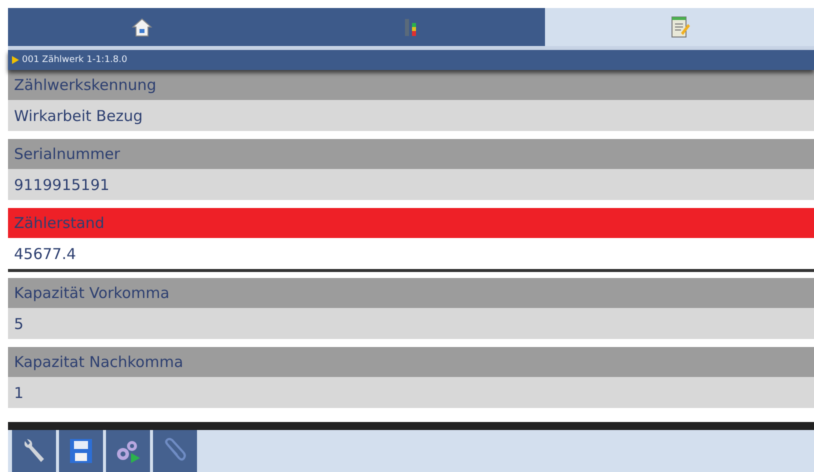 This screenshot has width=814, height=472. I want to click on field-row: Zählwerkskennung Wirkarbeit Bezug, so click(411, 100).